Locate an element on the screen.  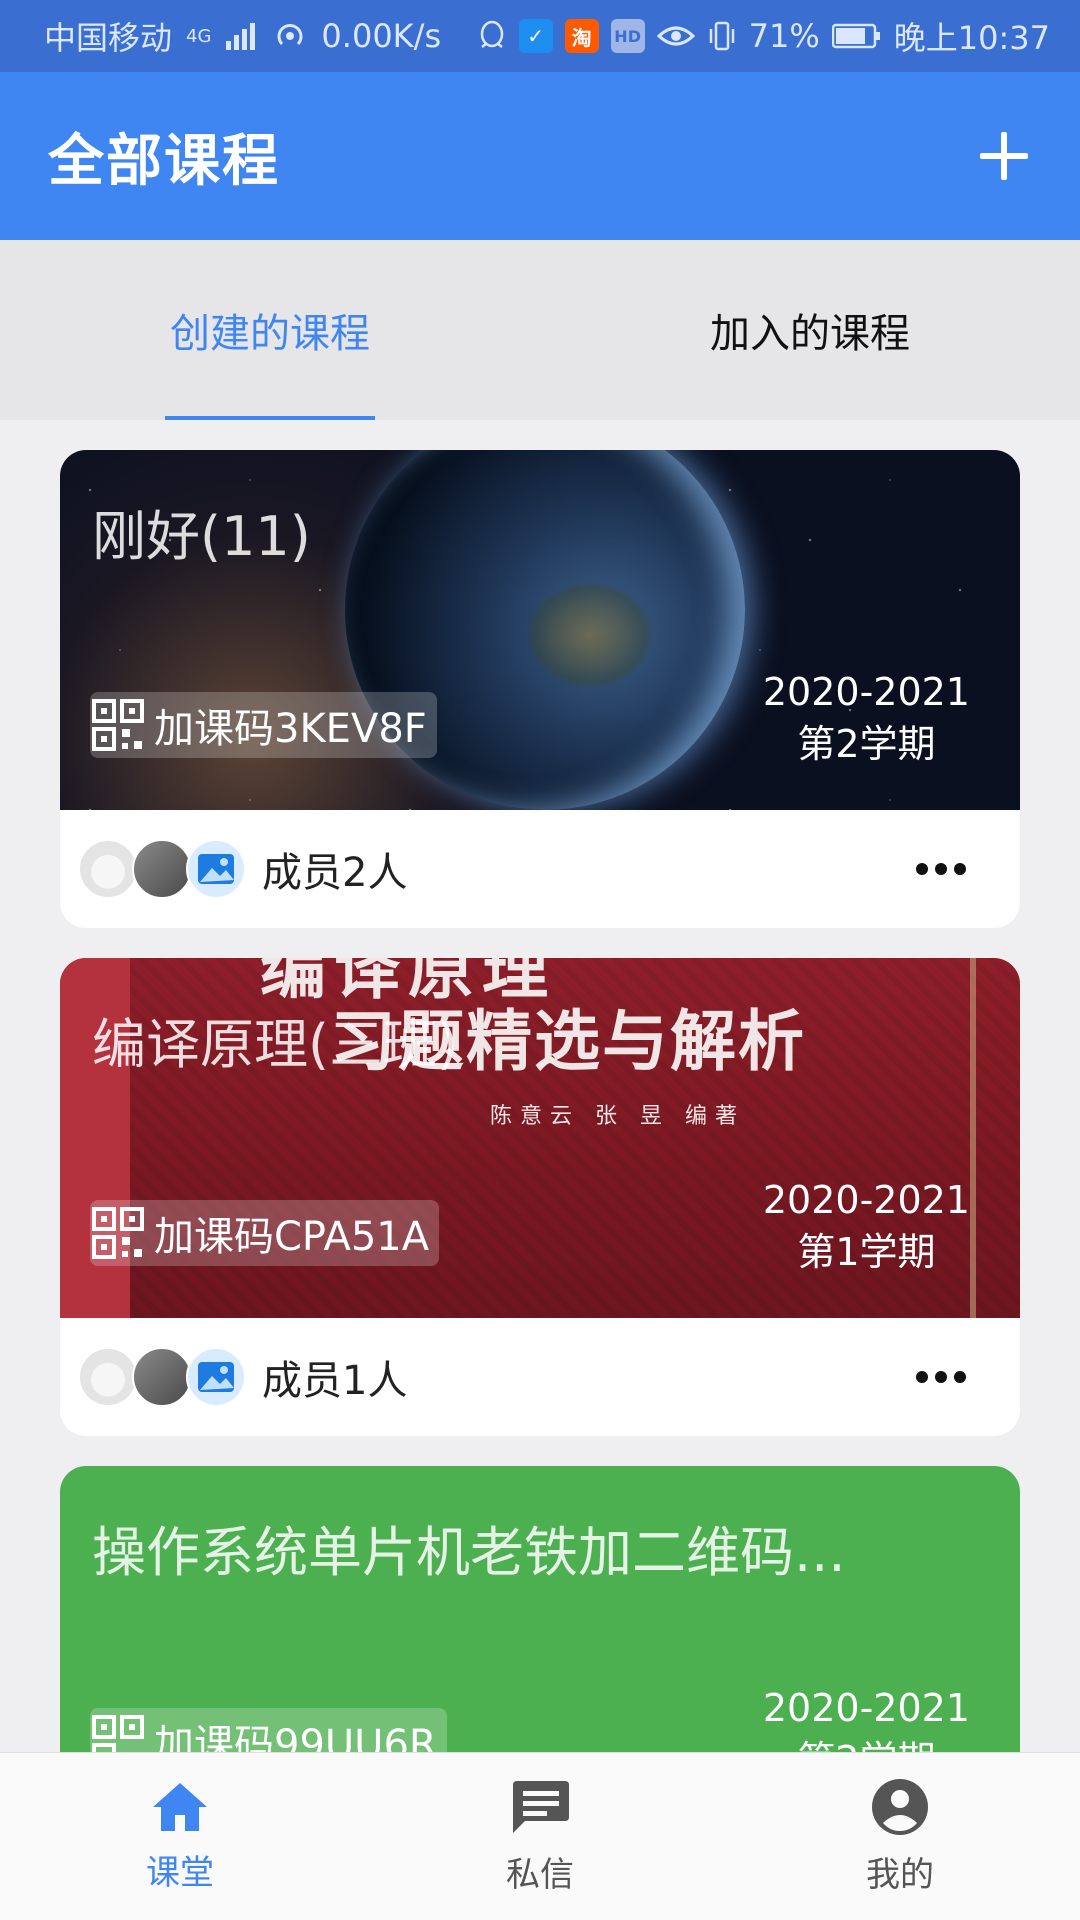
network-speed: 0.00K/s is located at coordinates (381, 36).